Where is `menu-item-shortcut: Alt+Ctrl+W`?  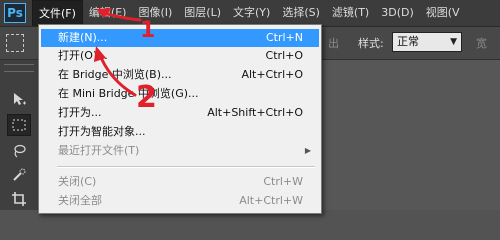 menu-item-shortcut: Alt+Ctrl+W is located at coordinates (271, 200).